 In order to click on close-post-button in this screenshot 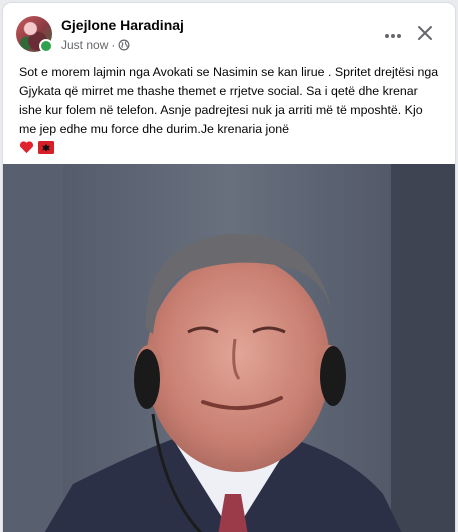, I will do `click(425, 35)`.